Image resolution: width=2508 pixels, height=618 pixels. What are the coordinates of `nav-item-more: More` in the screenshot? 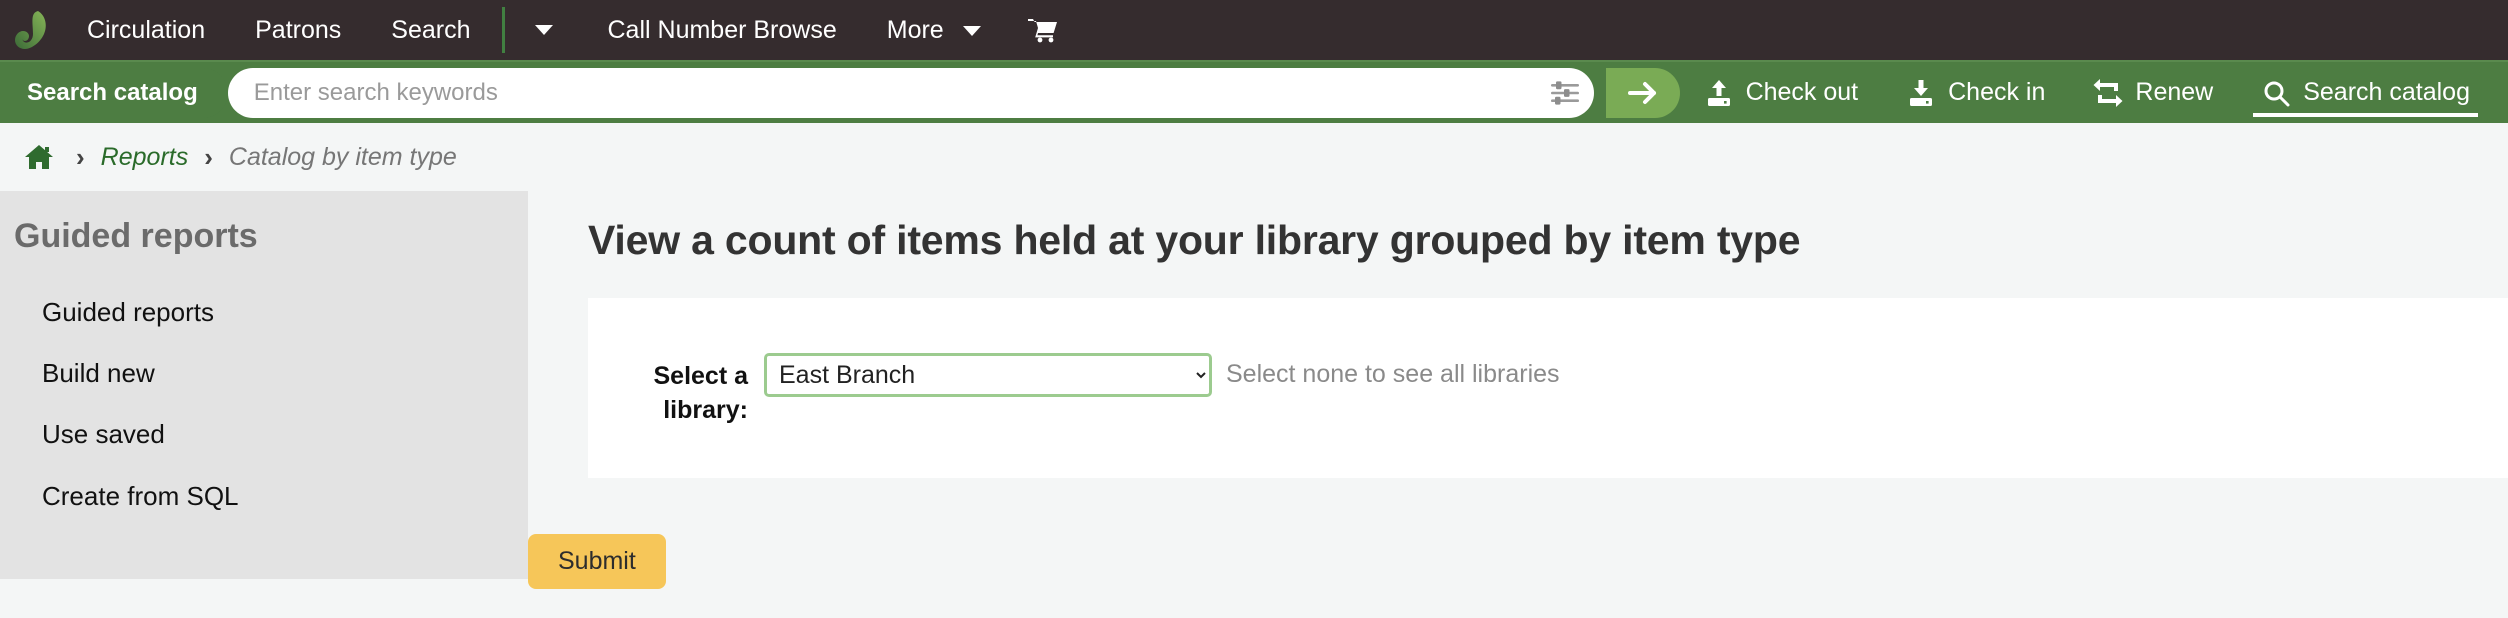 It's located at (934, 30).